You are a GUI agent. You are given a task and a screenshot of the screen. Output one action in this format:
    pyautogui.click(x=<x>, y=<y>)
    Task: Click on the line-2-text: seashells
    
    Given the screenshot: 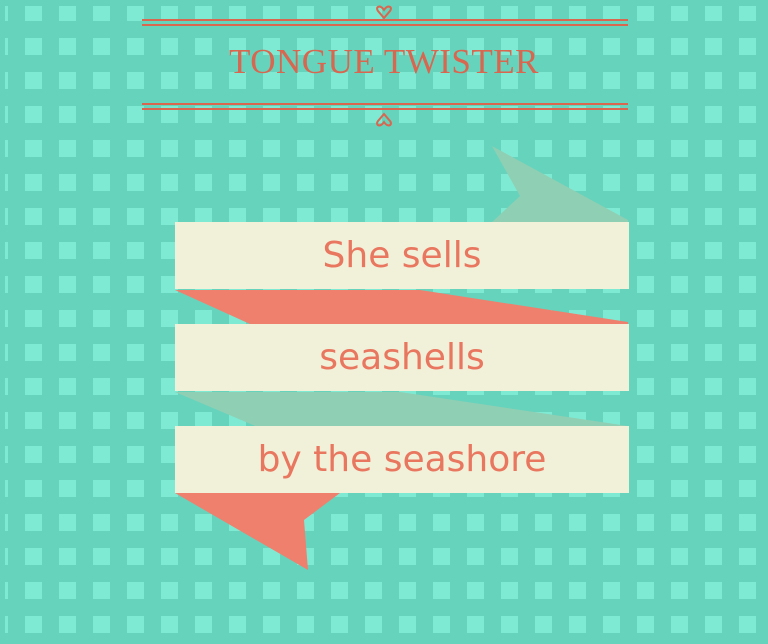 What is the action you would take?
    pyautogui.click(x=402, y=357)
    